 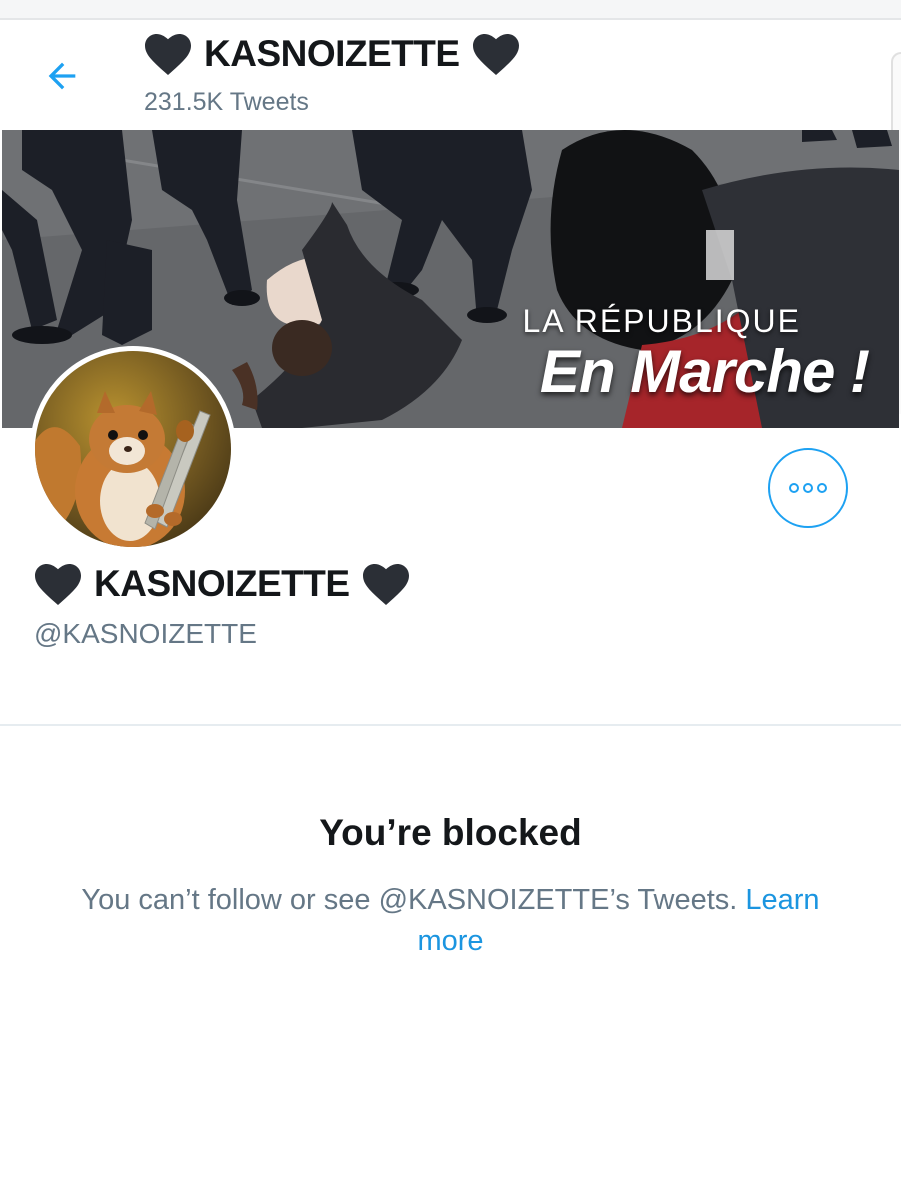 I want to click on avatar-image, so click(x=133, y=449).